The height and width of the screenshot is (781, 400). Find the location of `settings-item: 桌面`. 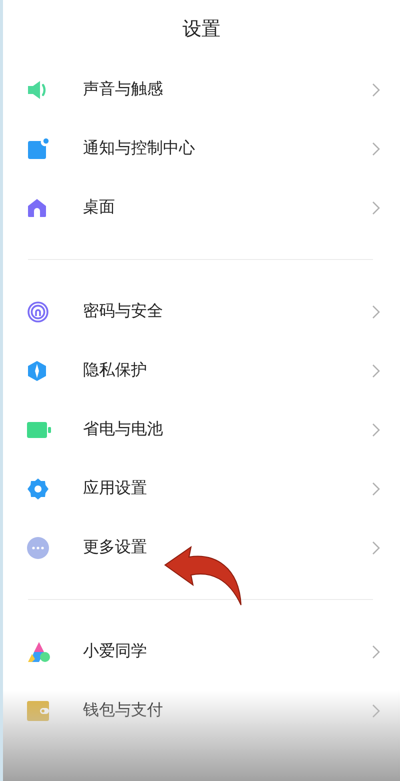

settings-item: 桌面 is located at coordinates (201, 207).